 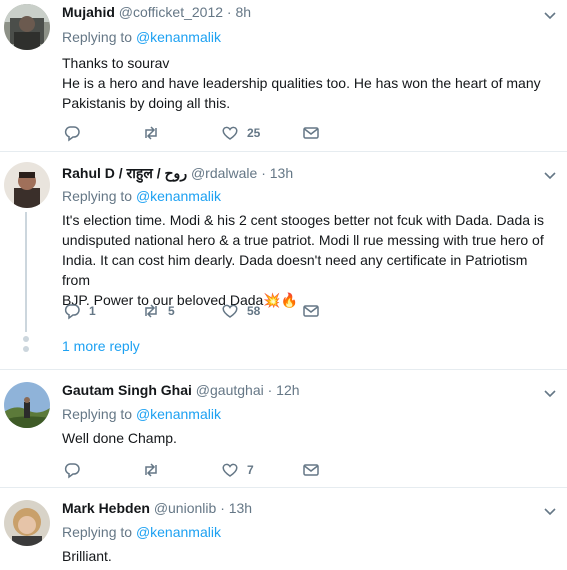 What do you see at coordinates (124, 173) in the screenshot?
I see `display-name: Rahul D / राहुल / روح` at bounding box center [124, 173].